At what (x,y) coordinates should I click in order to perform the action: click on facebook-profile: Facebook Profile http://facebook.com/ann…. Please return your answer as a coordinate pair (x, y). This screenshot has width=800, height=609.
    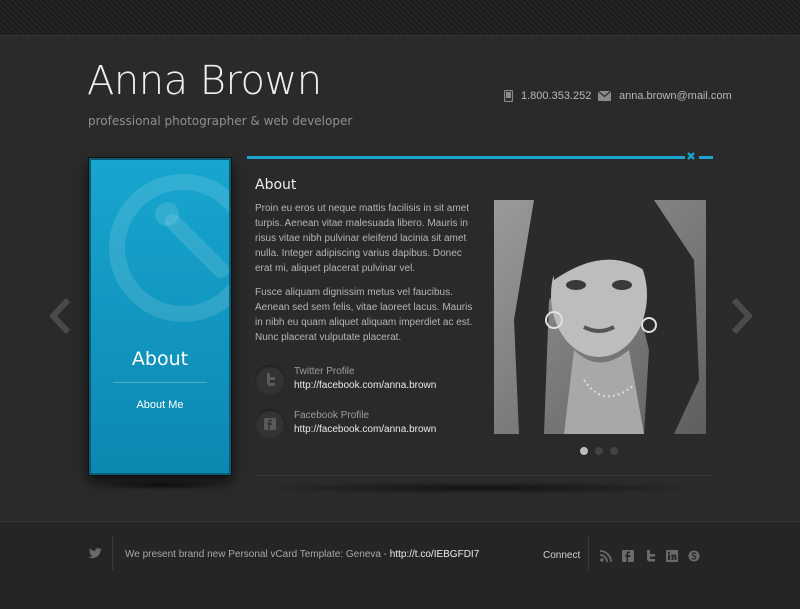
    Looking at the image, I should click on (345, 424).